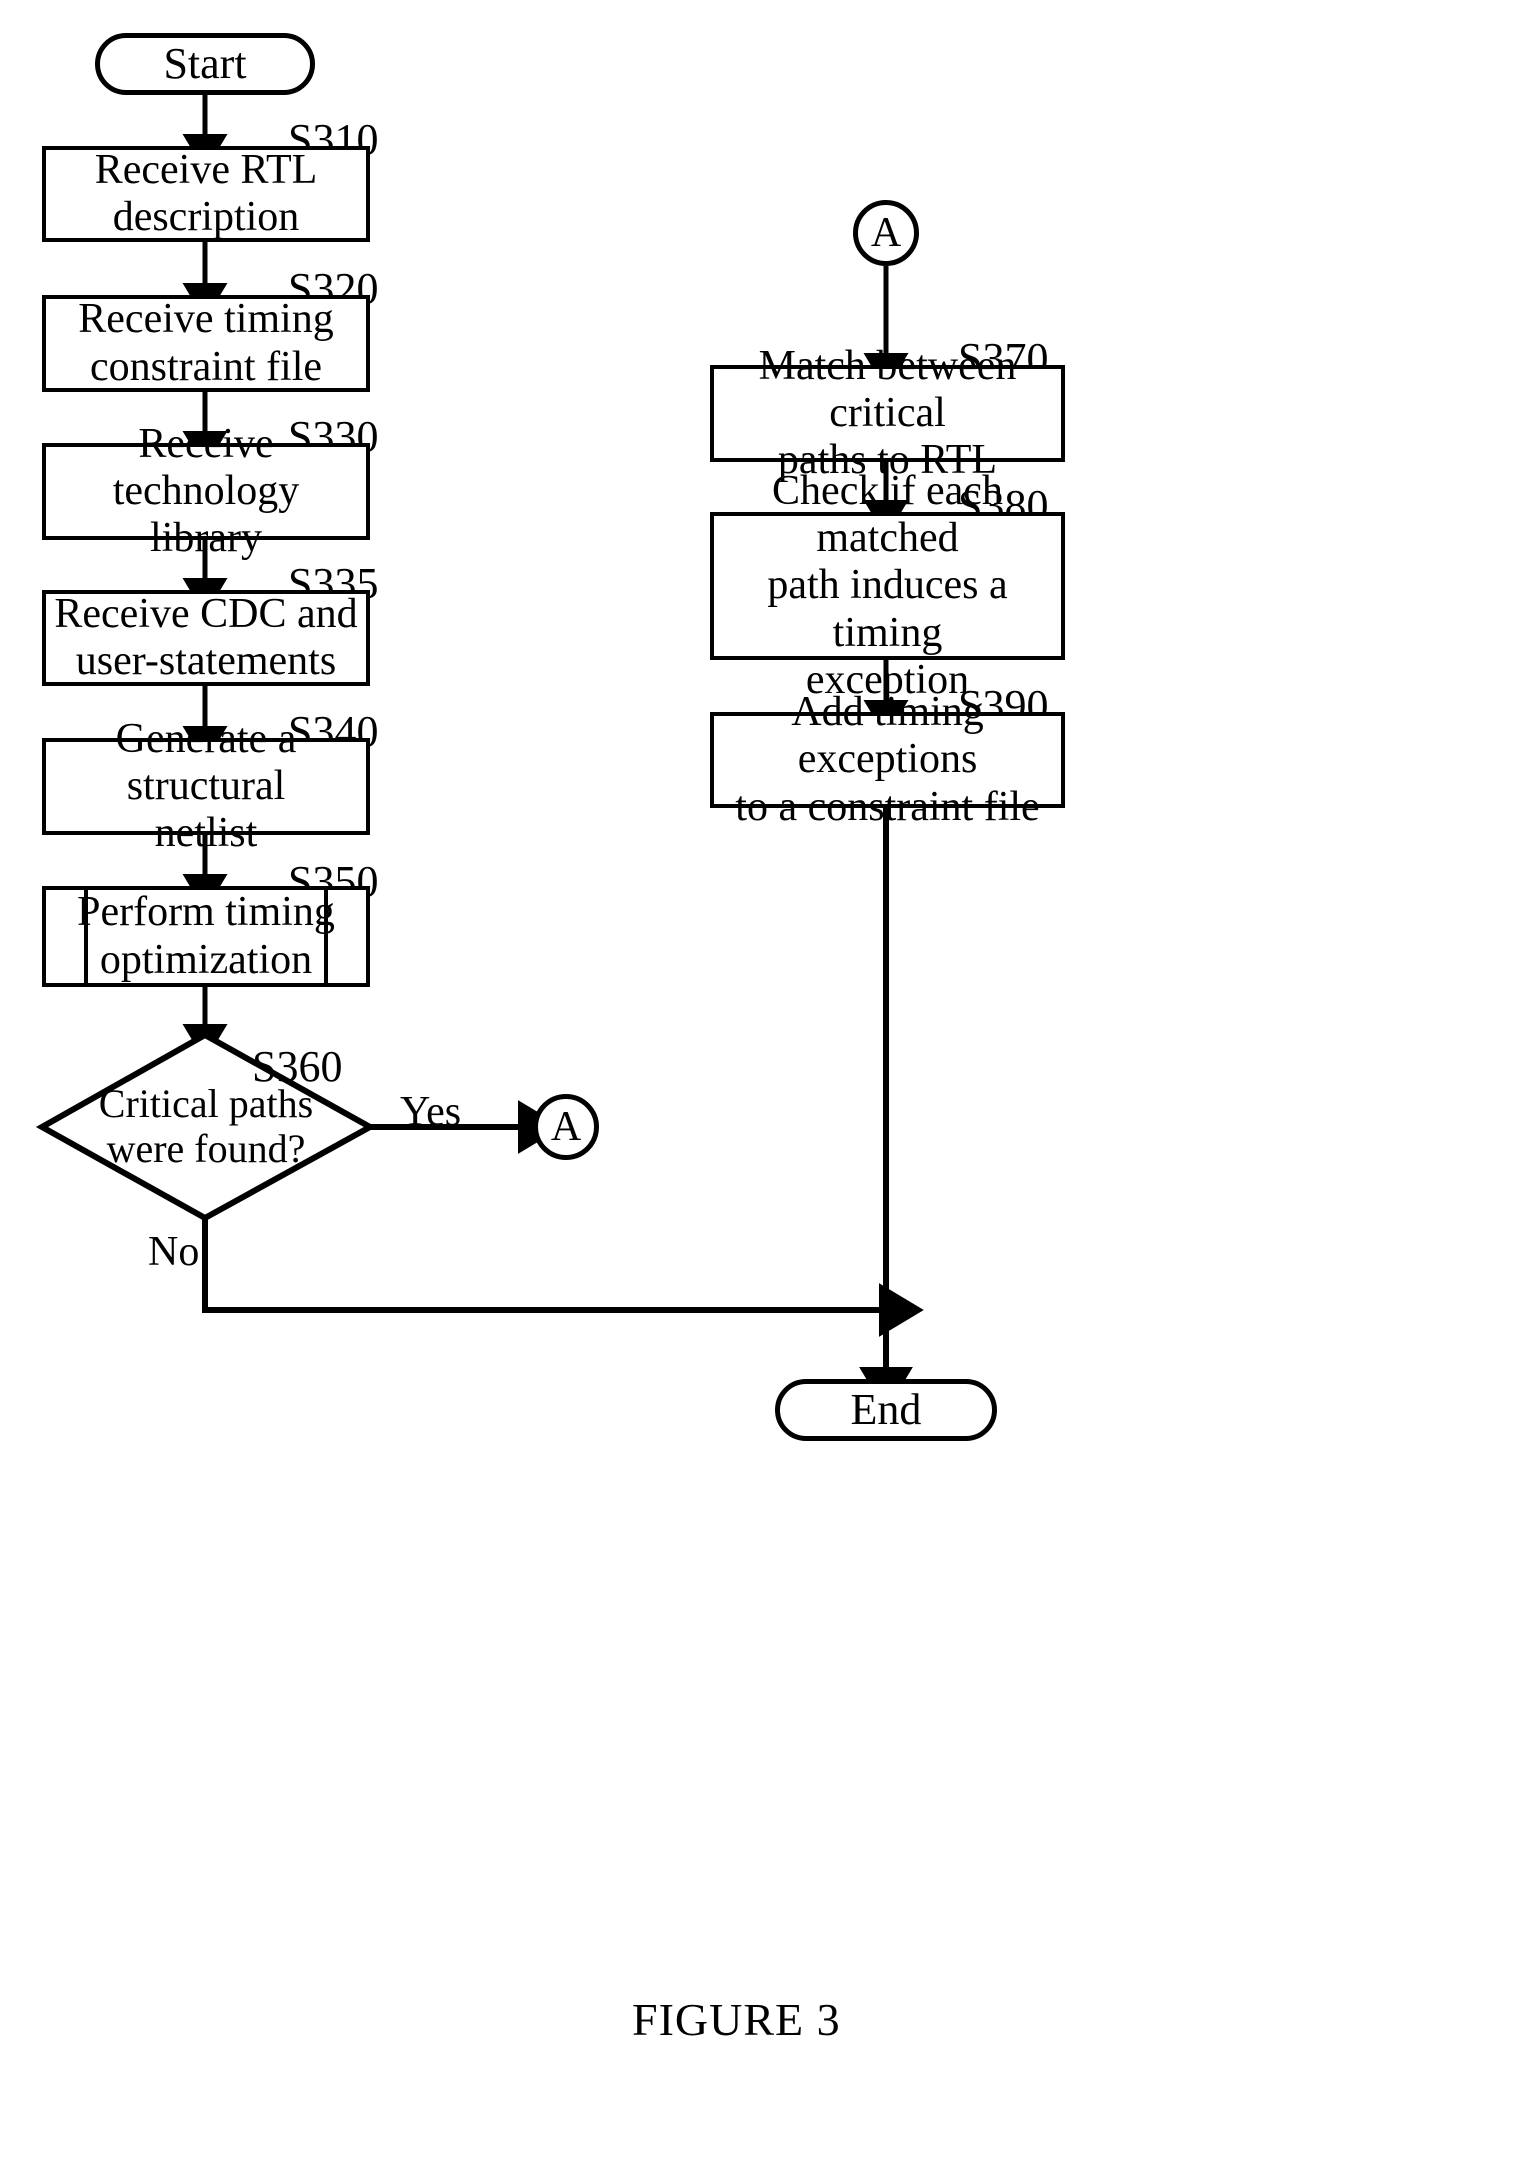 This screenshot has width=1513, height=2161. Describe the element at coordinates (887, 515) in the screenshot. I see `process-box-s380-line1: Check if each matched` at that location.